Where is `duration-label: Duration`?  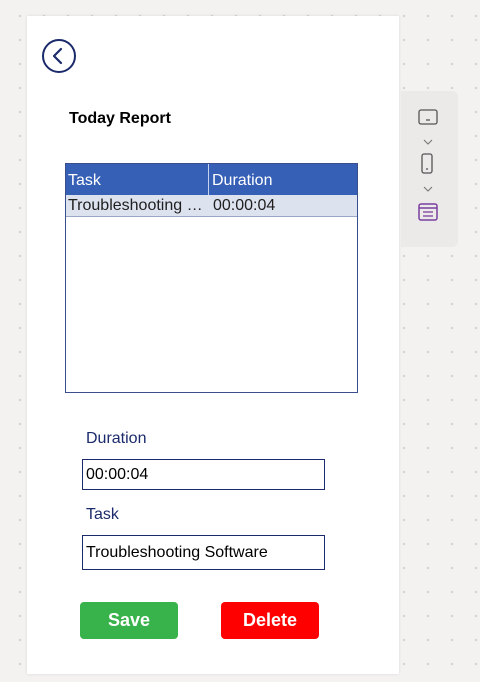
duration-label: Duration is located at coordinates (116, 438).